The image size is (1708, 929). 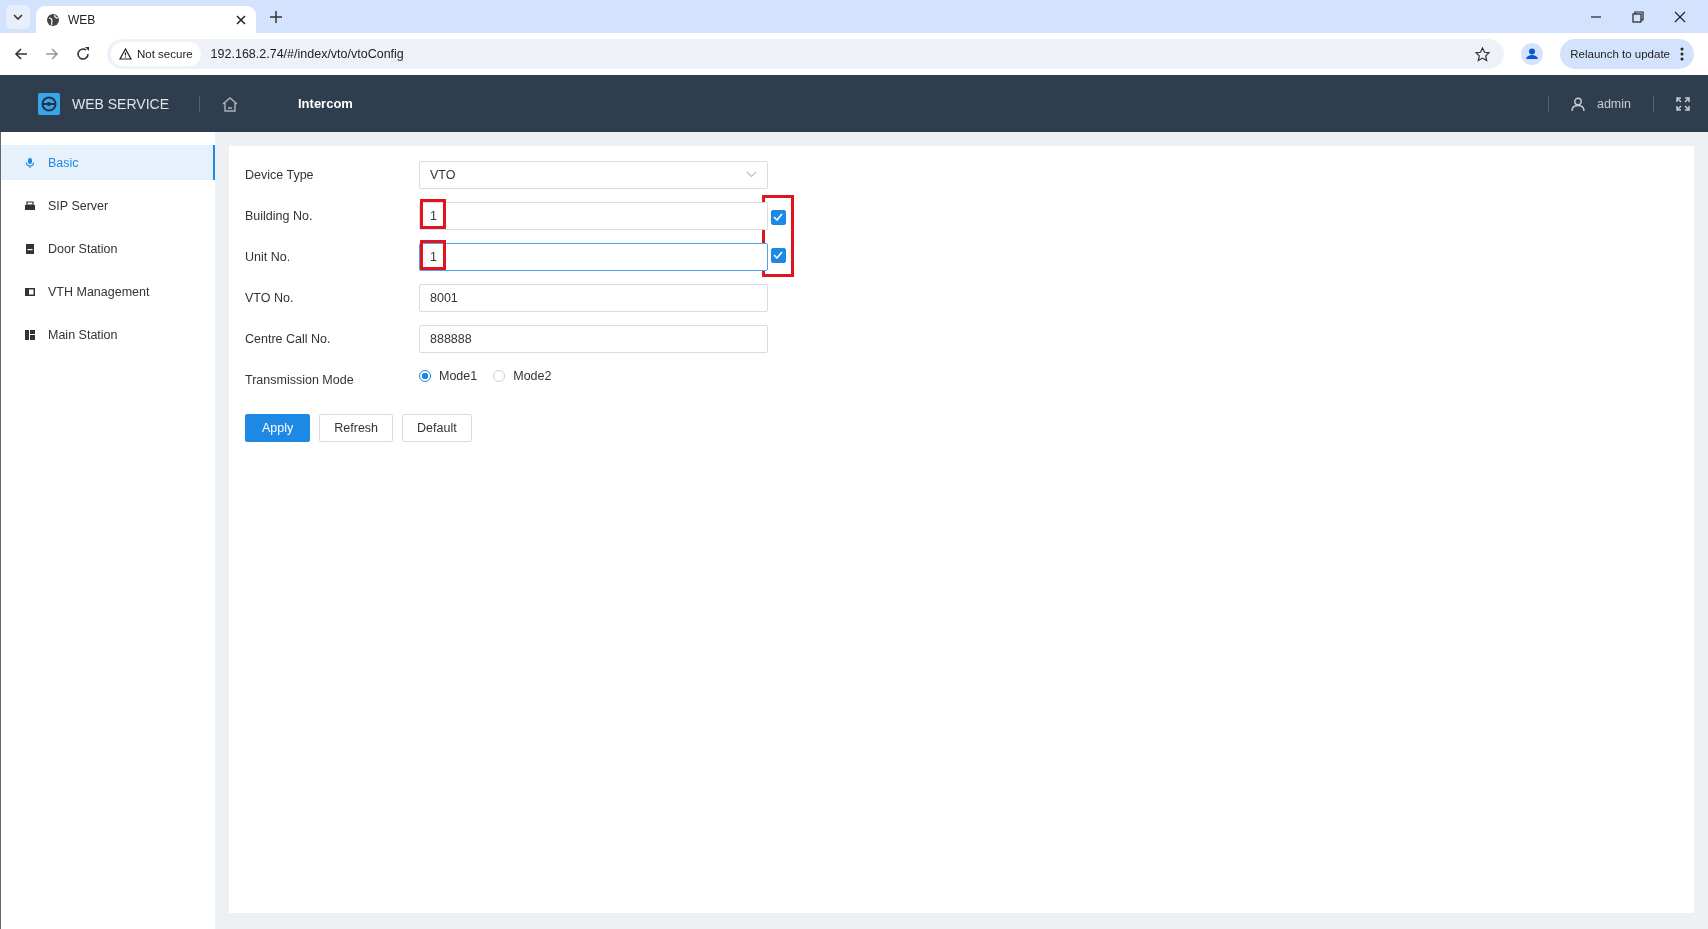 I want to click on restore-icon, so click(x=1638, y=16).